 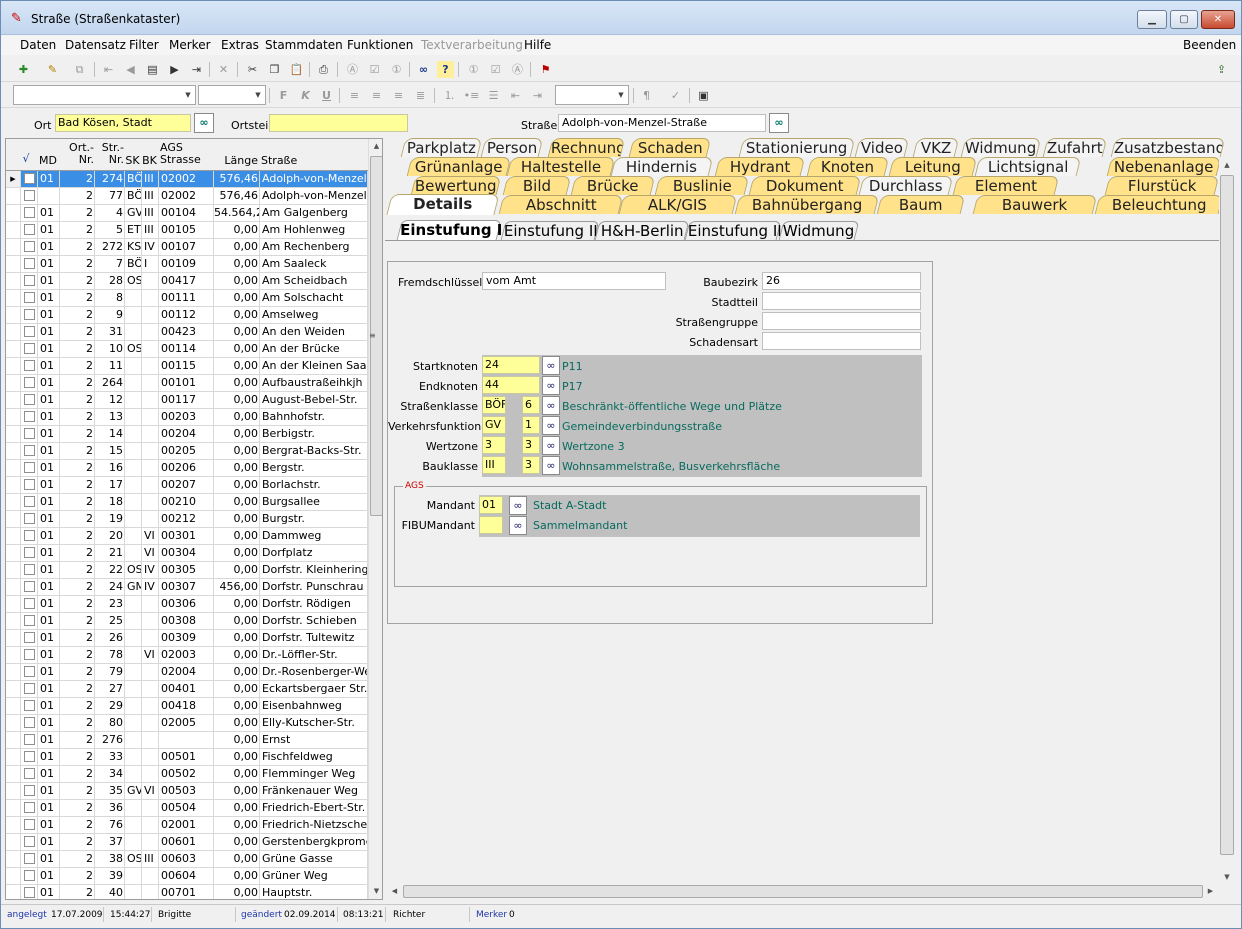 What do you see at coordinates (803, 891) in the screenshot?
I see `scroll-thumb` at bounding box center [803, 891].